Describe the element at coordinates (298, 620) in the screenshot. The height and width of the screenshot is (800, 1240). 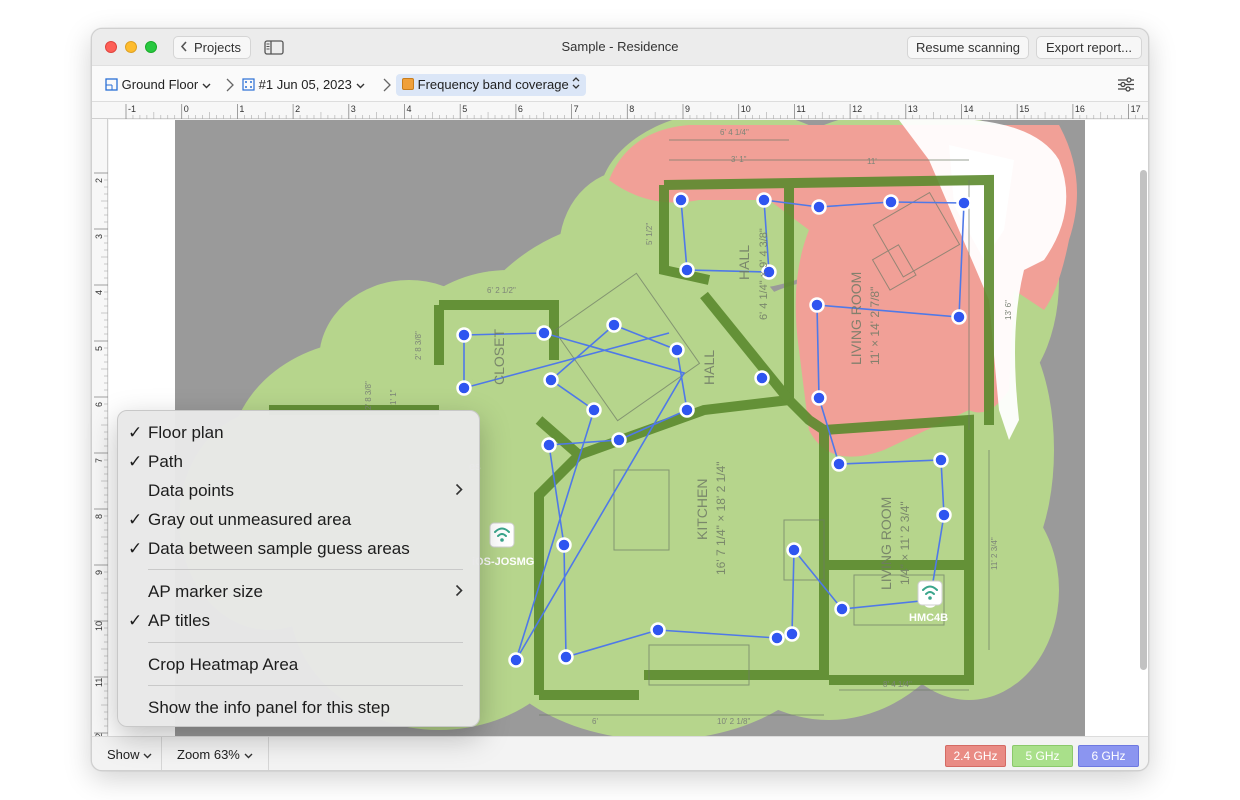
I see `menu-item-ap-titles: ✓ AP titles` at that location.